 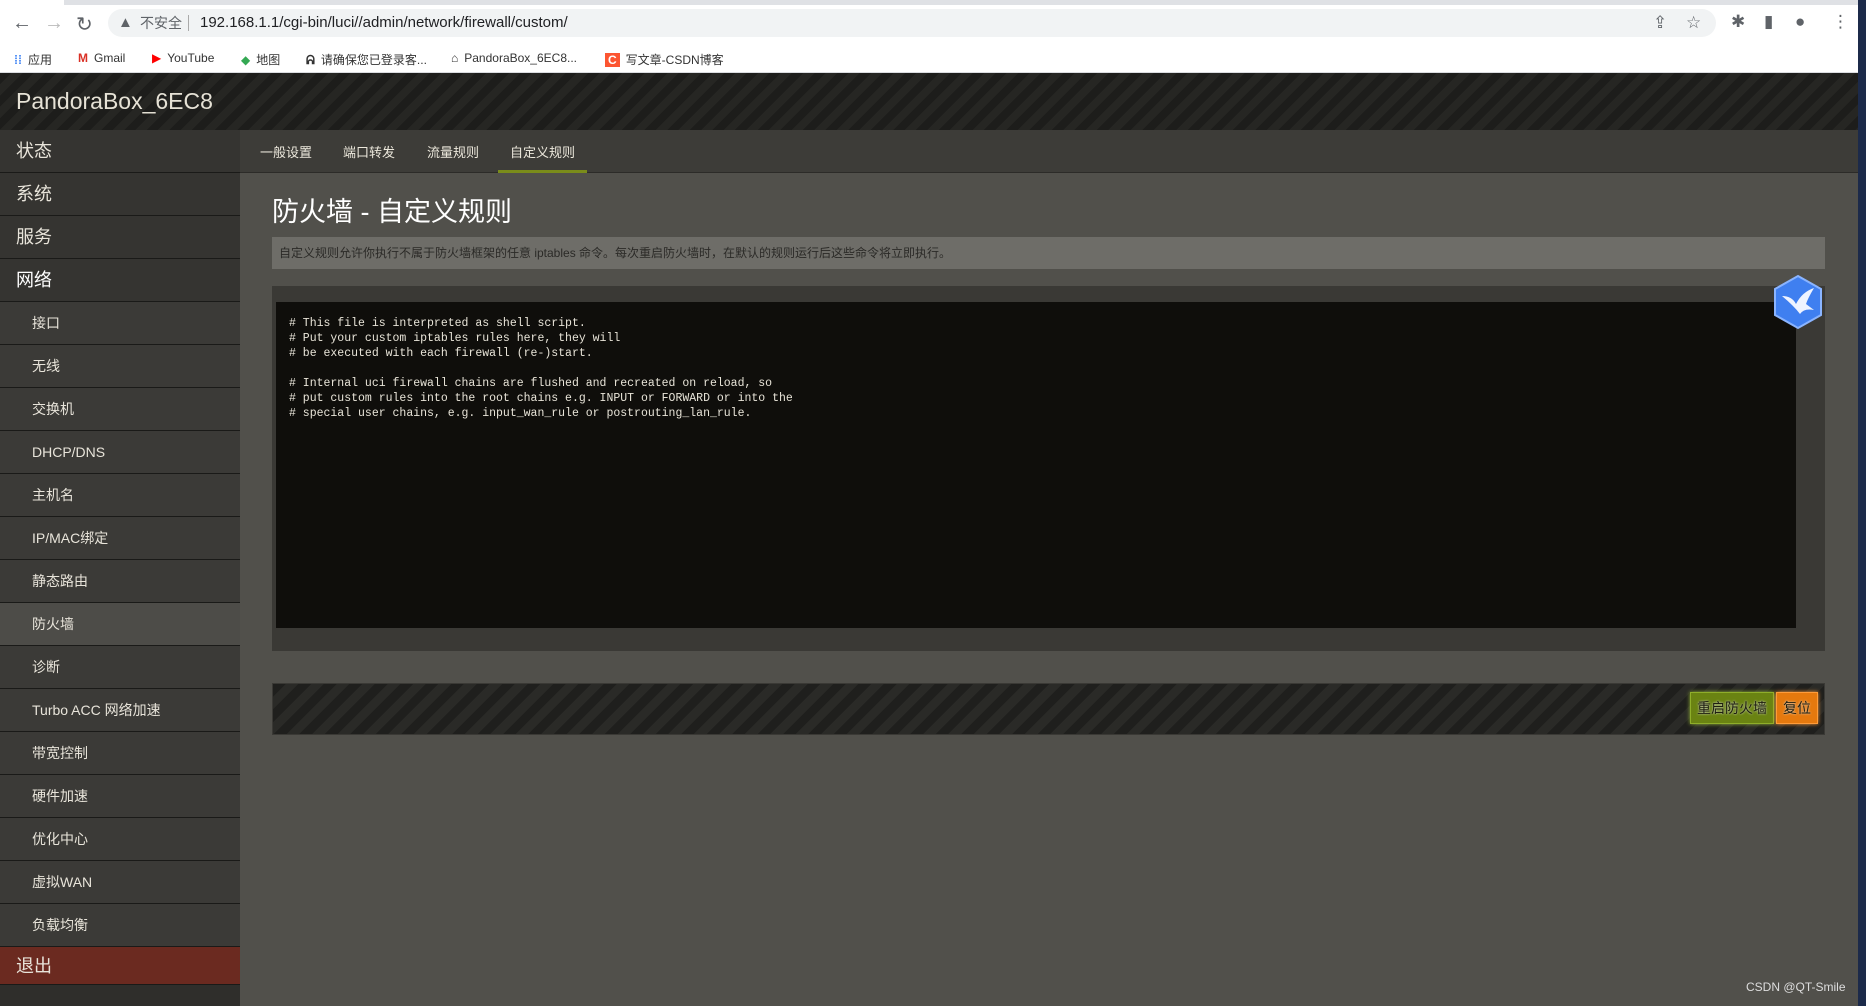 I want to click on apps-icon: ⁞⁞, so click(x=18, y=60).